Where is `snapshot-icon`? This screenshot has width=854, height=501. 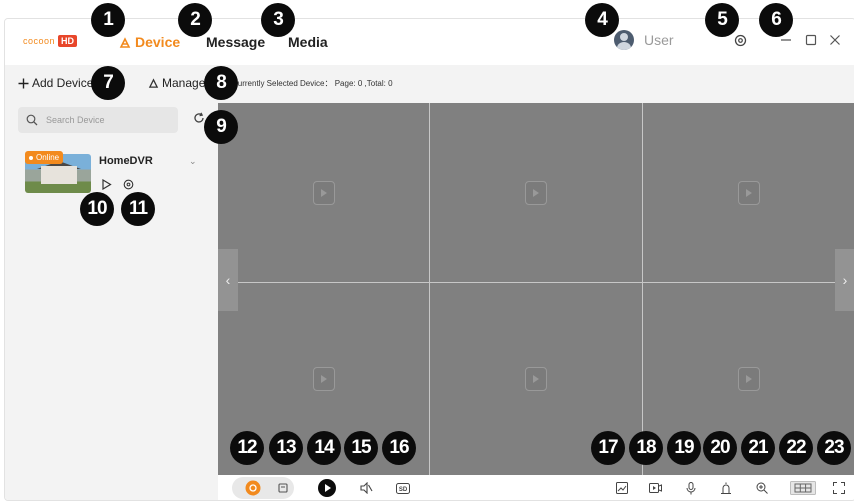 snapshot-icon is located at coordinates (622, 488).